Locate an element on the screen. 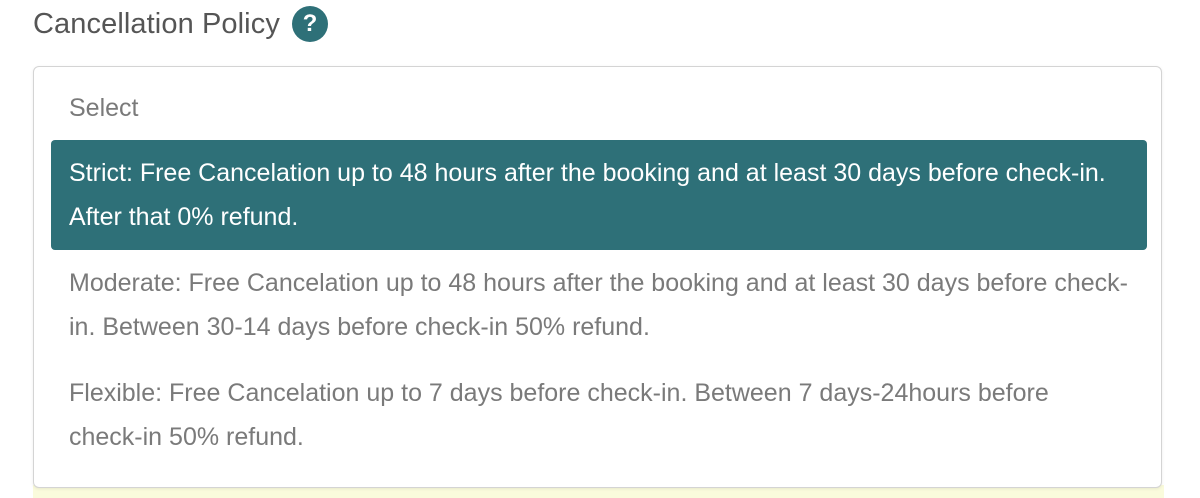  select-placeholder-option: Select is located at coordinates (599, 108).